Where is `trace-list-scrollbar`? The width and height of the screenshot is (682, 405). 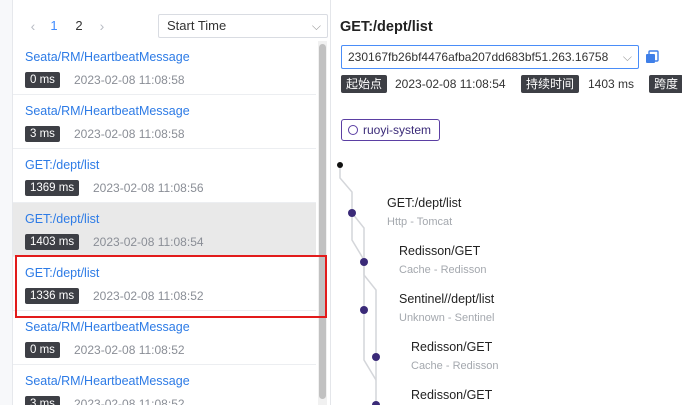
trace-list-scrollbar is located at coordinates (322, 223).